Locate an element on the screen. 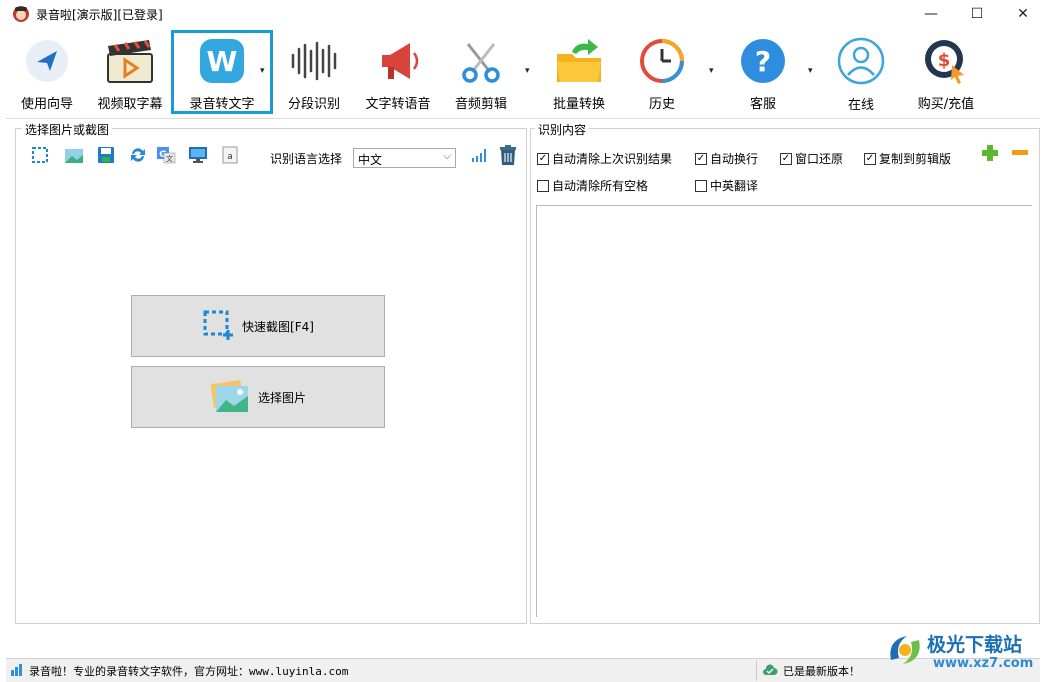 The width and height of the screenshot is (1046, 682). minus-icon is located at coordinates (1020, 153).